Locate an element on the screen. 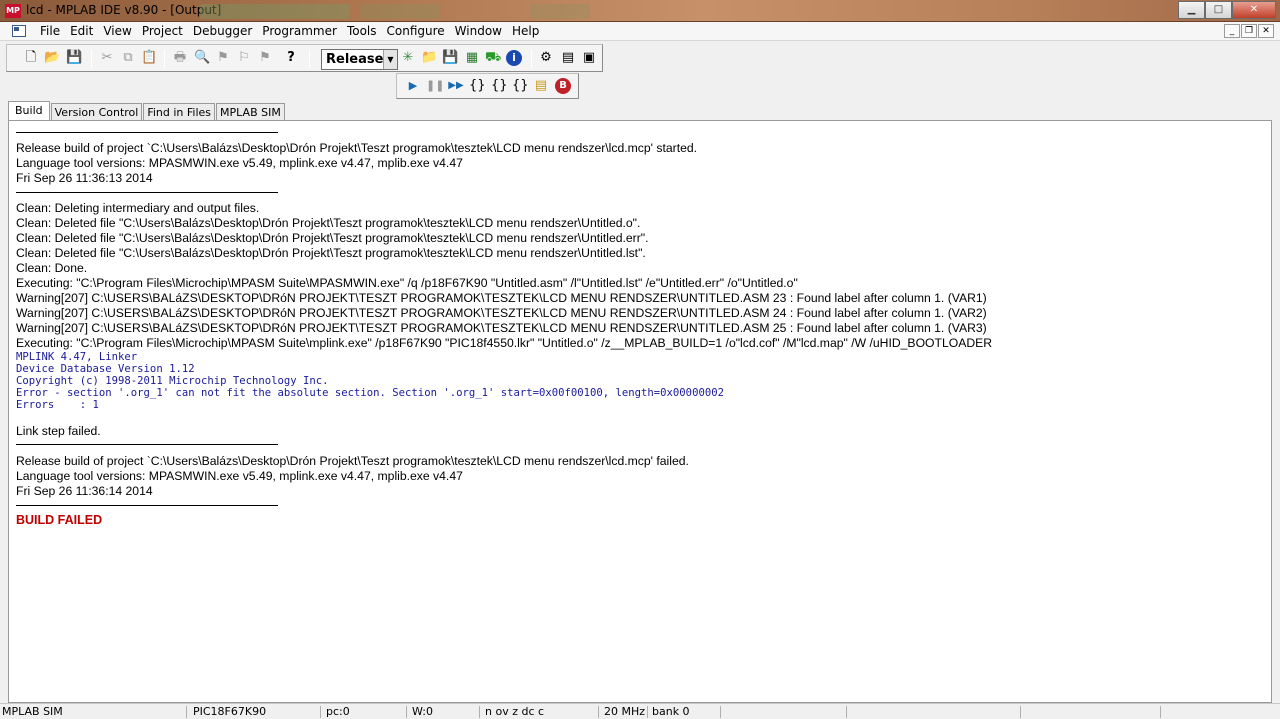 This screenshot has width=1280, height=719. status-device: PIC18F67K90 is located at coordinates (230, 711).